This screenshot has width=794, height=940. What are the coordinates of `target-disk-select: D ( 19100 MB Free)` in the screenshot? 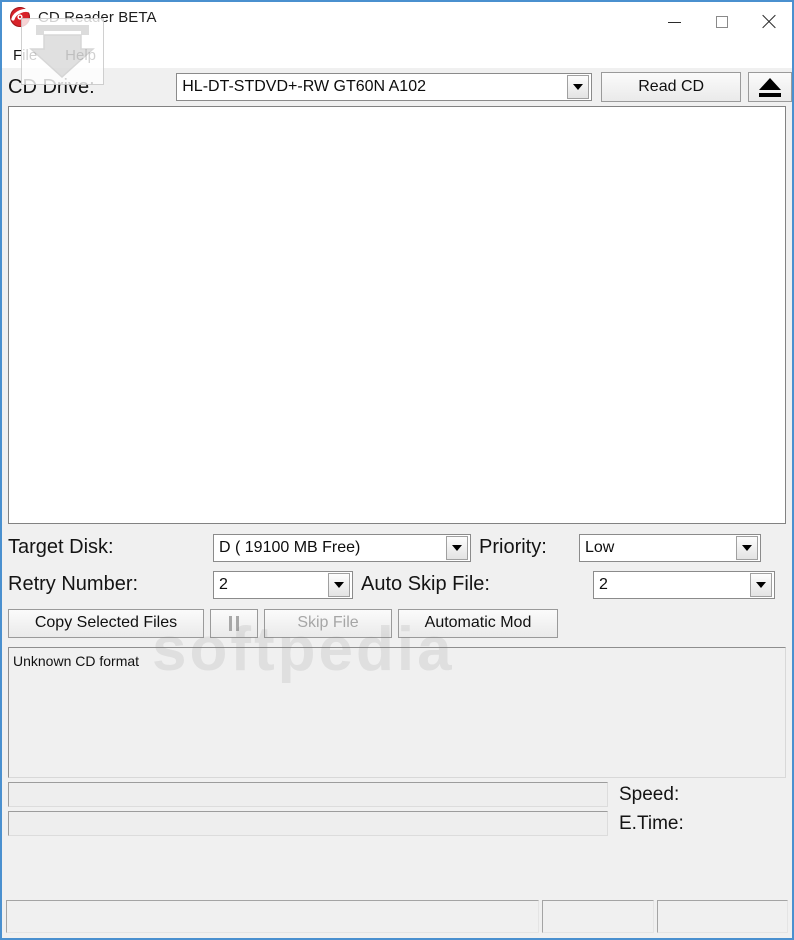 It's located at (342, 547).